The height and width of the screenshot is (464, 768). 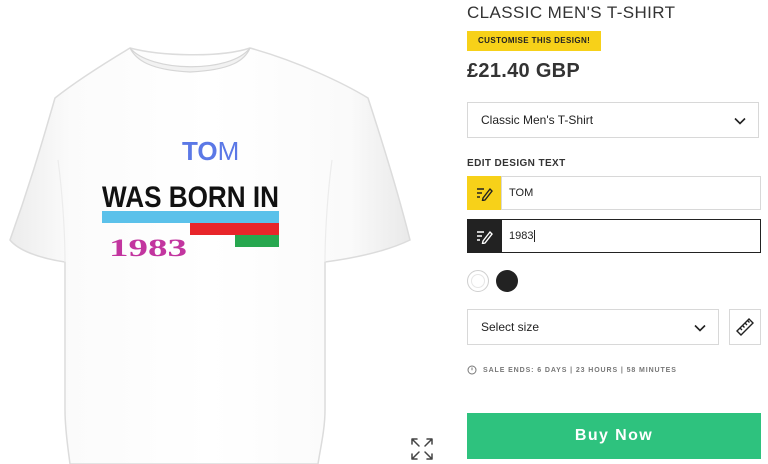 I want to click on design-text-row-1: TOM, so click(x=614, y=193).